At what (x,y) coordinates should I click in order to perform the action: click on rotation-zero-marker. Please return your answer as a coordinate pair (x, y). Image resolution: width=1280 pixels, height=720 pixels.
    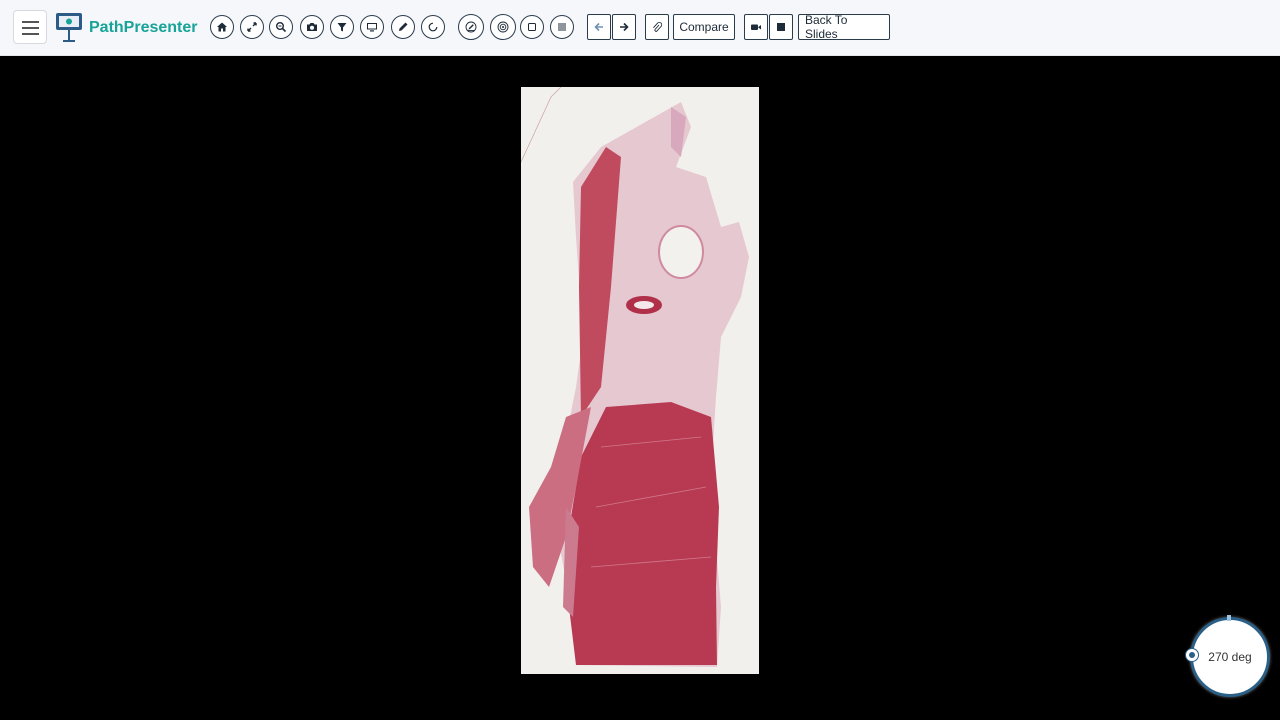
    Looking at the image, I should click on (1229, 618).